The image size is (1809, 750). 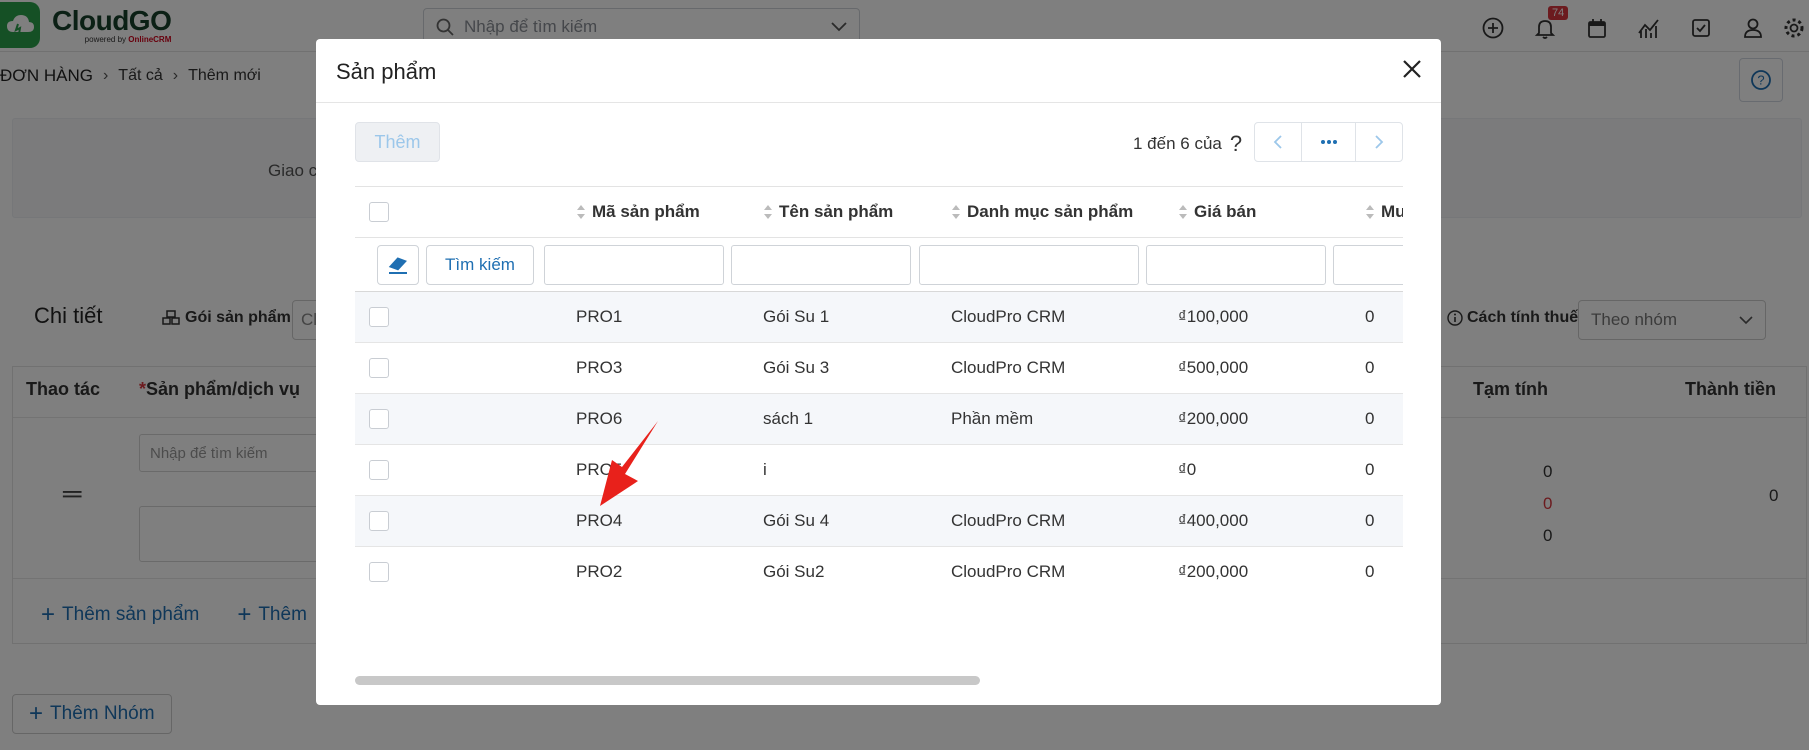 What do you see at coordinates (879, 470) in the screenshot?
I see `table-row: PRO5 i ₫0 0` at bounding box center [879, 470].